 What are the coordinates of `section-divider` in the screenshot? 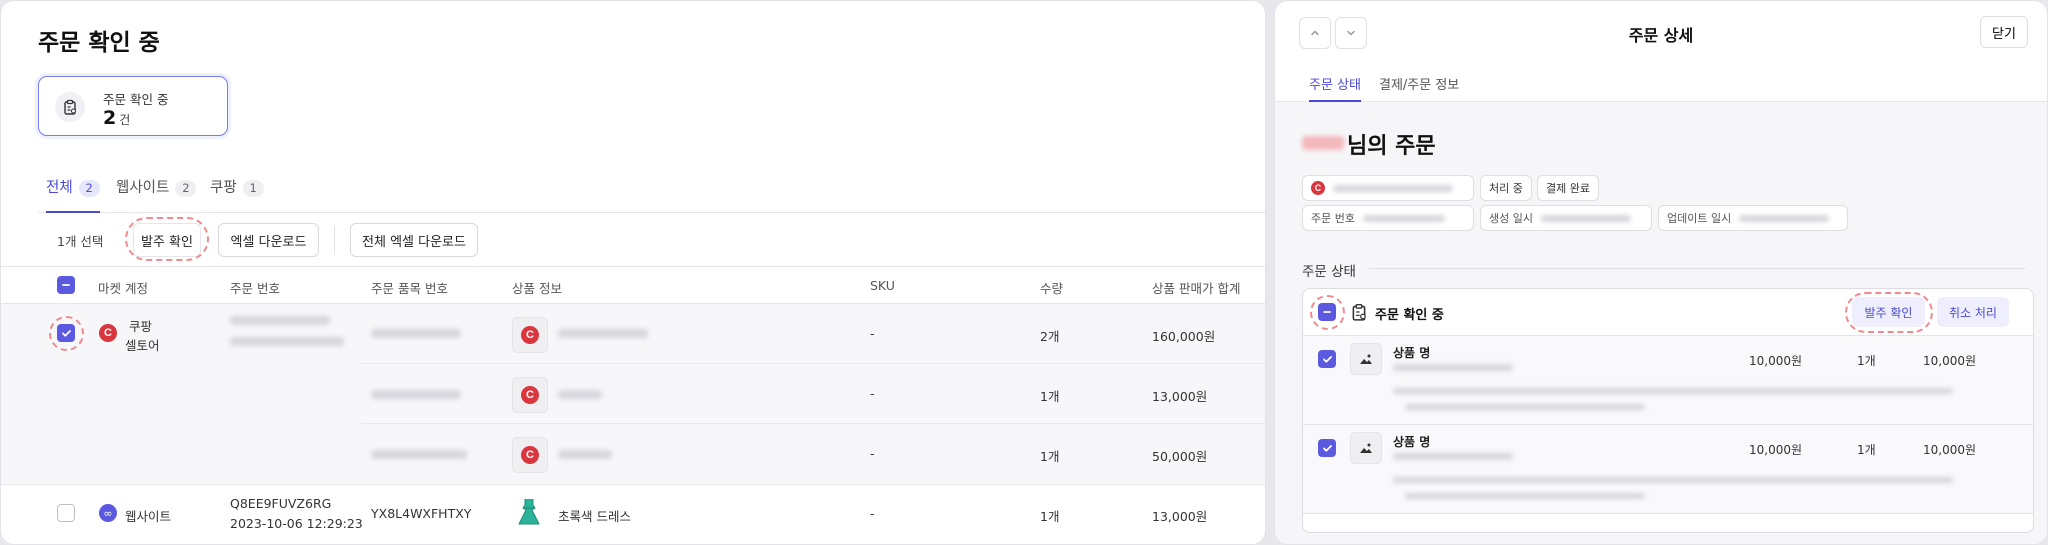 It's located at (1697, 268).